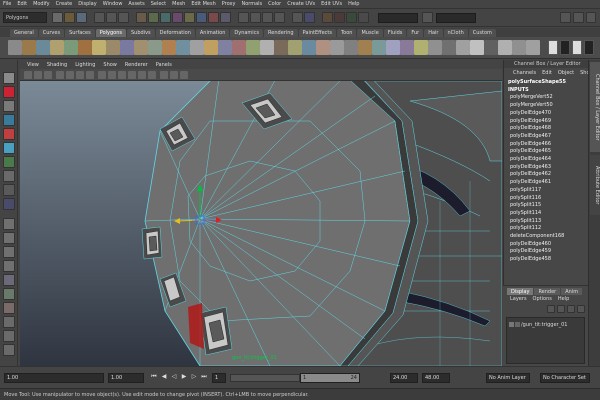 This screenshot has height=400, width=600. What do you see at coordinates (9, 280) in the screenshot?
I see `layout-outliner-icon` at bounding box center [9, 280].